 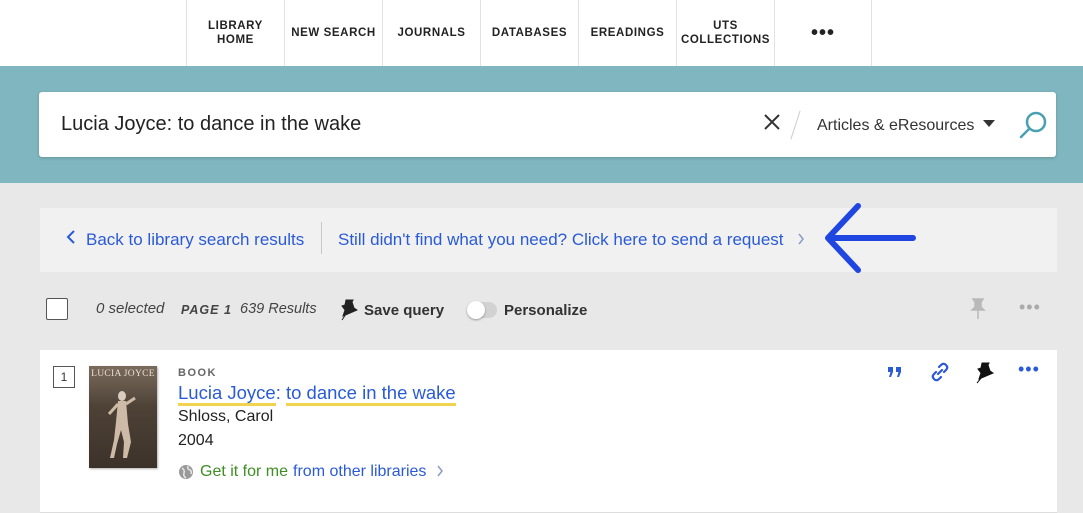 What do you see at coordinates (197, 373) in the screenshot?
I see `result-type: BOOK` at bounding box center [197, 373].